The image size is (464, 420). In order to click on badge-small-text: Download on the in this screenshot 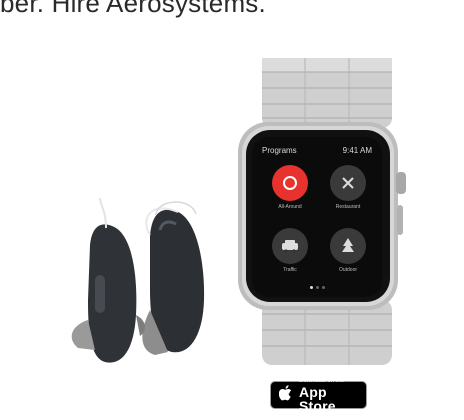, I will do `click(322, 380)`.